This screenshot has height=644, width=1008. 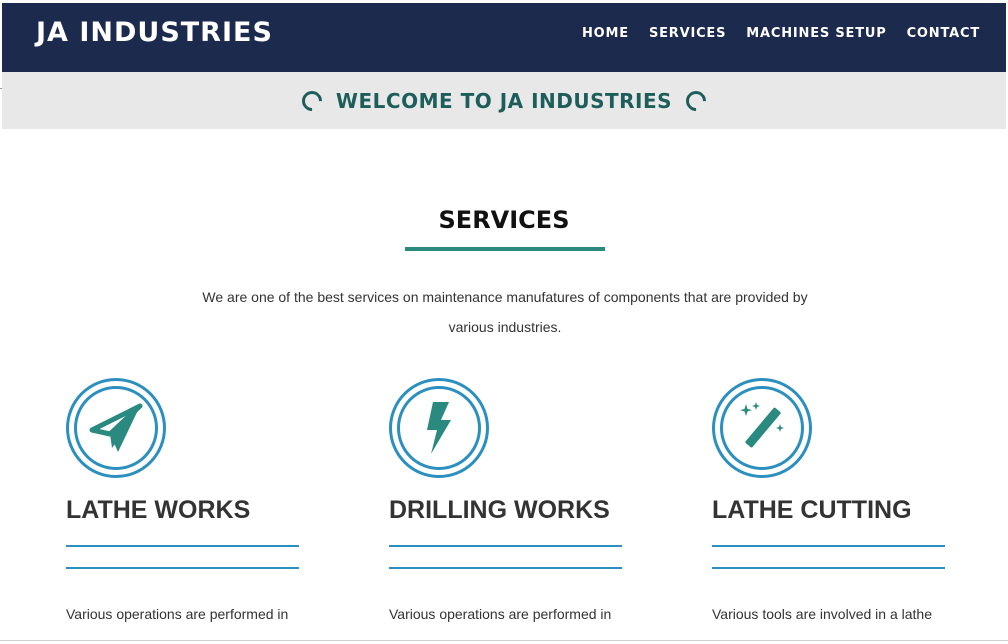 I want to click on magic-wand-icon, so click(x=762, y=425).